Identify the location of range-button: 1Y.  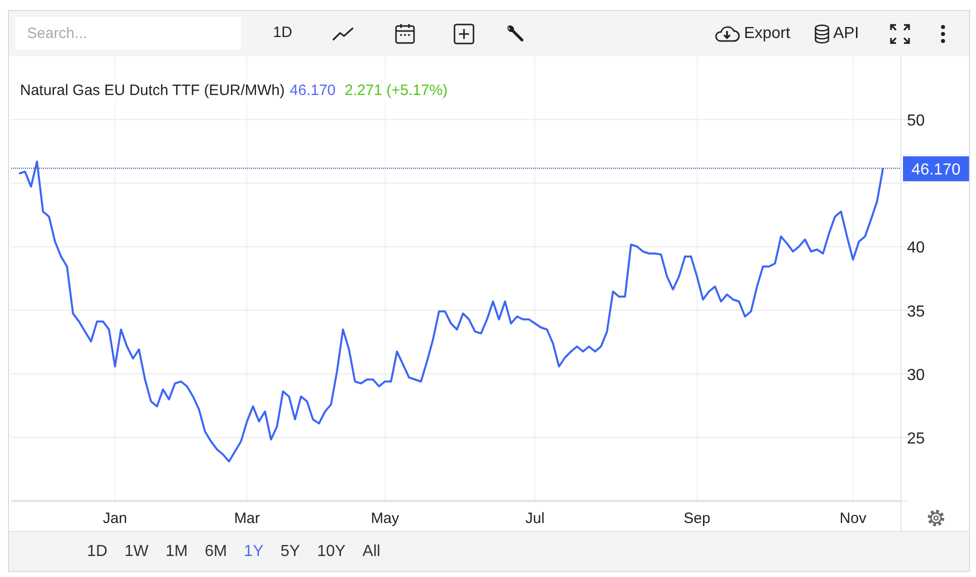
(254, 552).